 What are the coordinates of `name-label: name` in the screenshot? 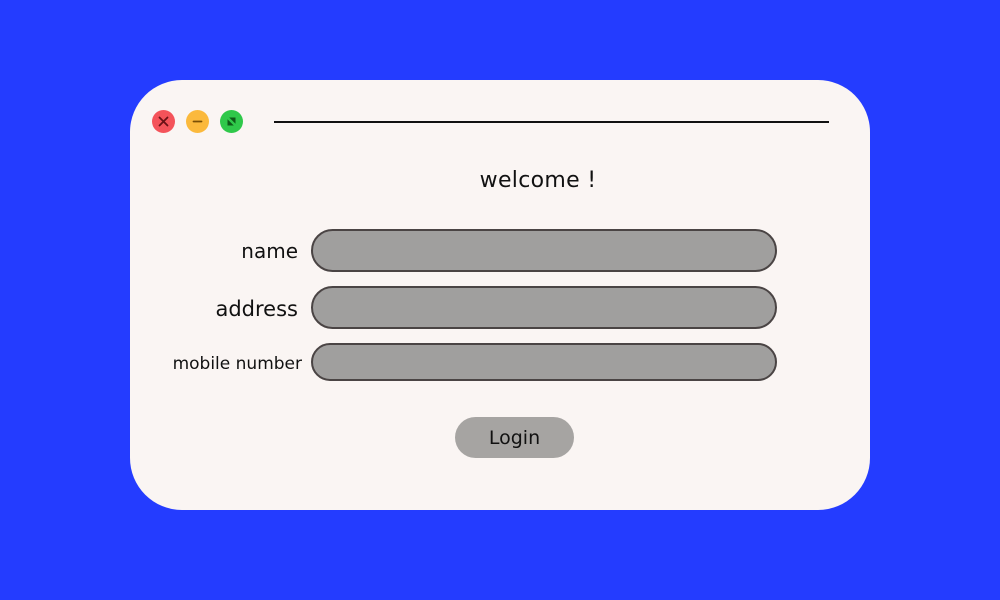 It's located at (269, 251).